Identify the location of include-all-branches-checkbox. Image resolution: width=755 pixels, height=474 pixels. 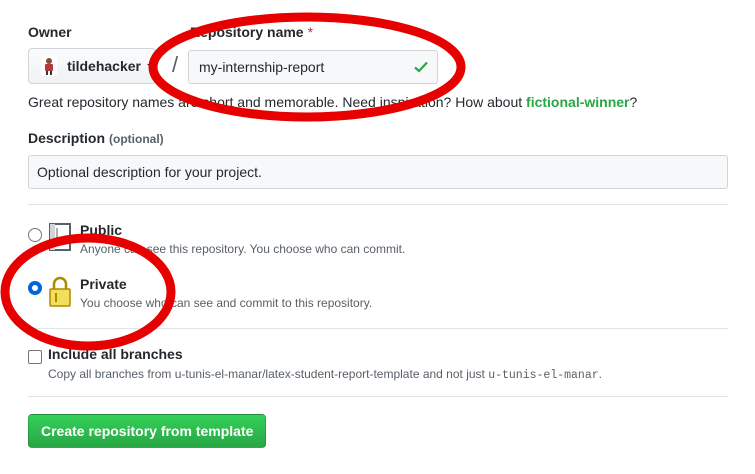
(35, 357).